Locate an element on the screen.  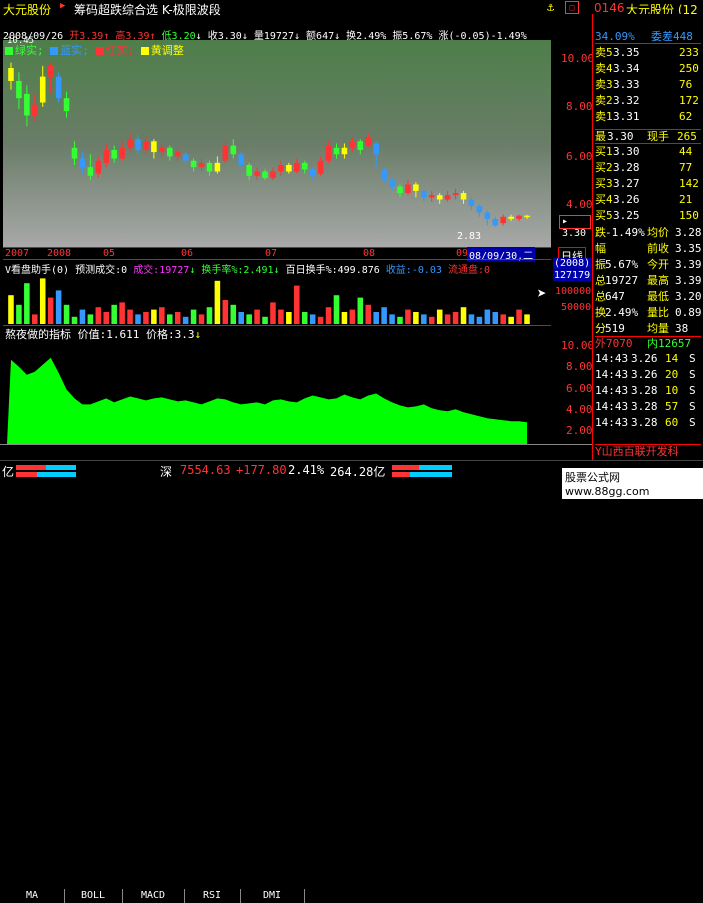
tab-ma: MA is located at coordinates (32, 896).